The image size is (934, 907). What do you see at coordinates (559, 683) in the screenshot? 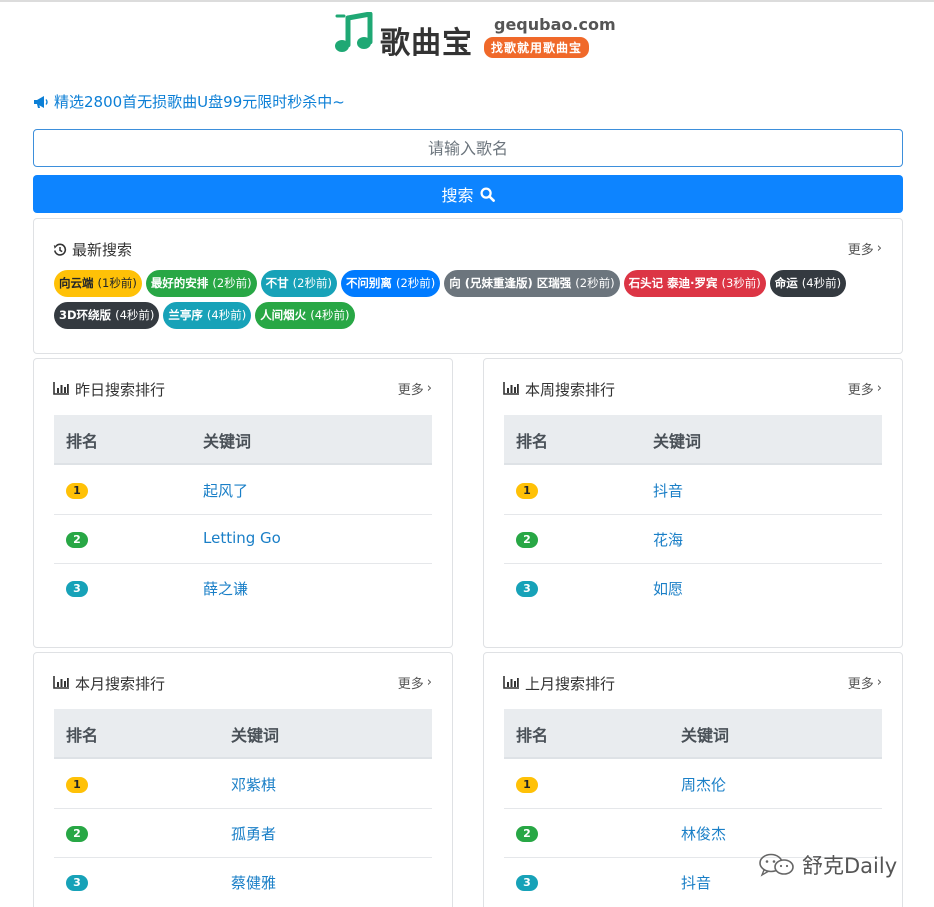
I see `ranking-title: 上月搜索排行` at bounding box center [559, 683].